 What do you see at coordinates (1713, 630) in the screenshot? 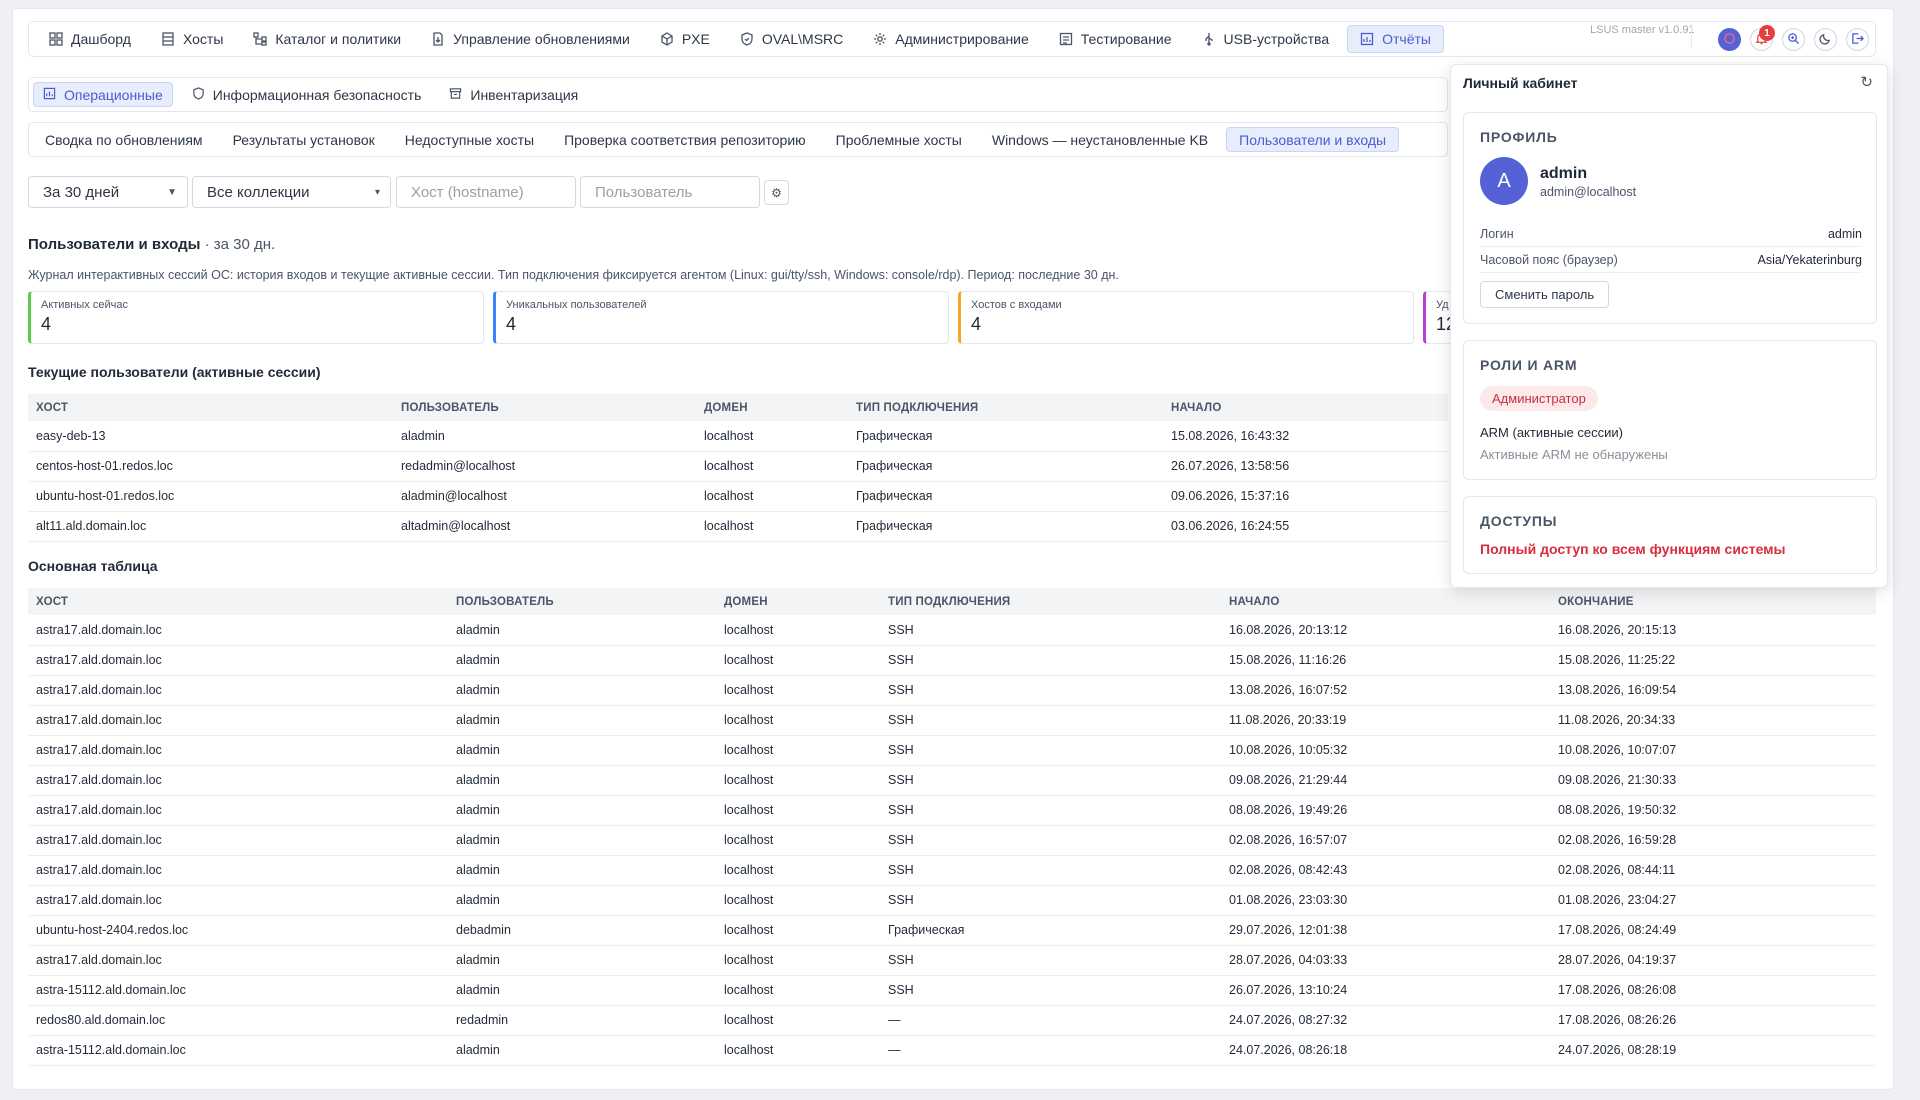
I see `cell-end: 16.08.2026, 20:15:13` at bounding box center [1713, 630].